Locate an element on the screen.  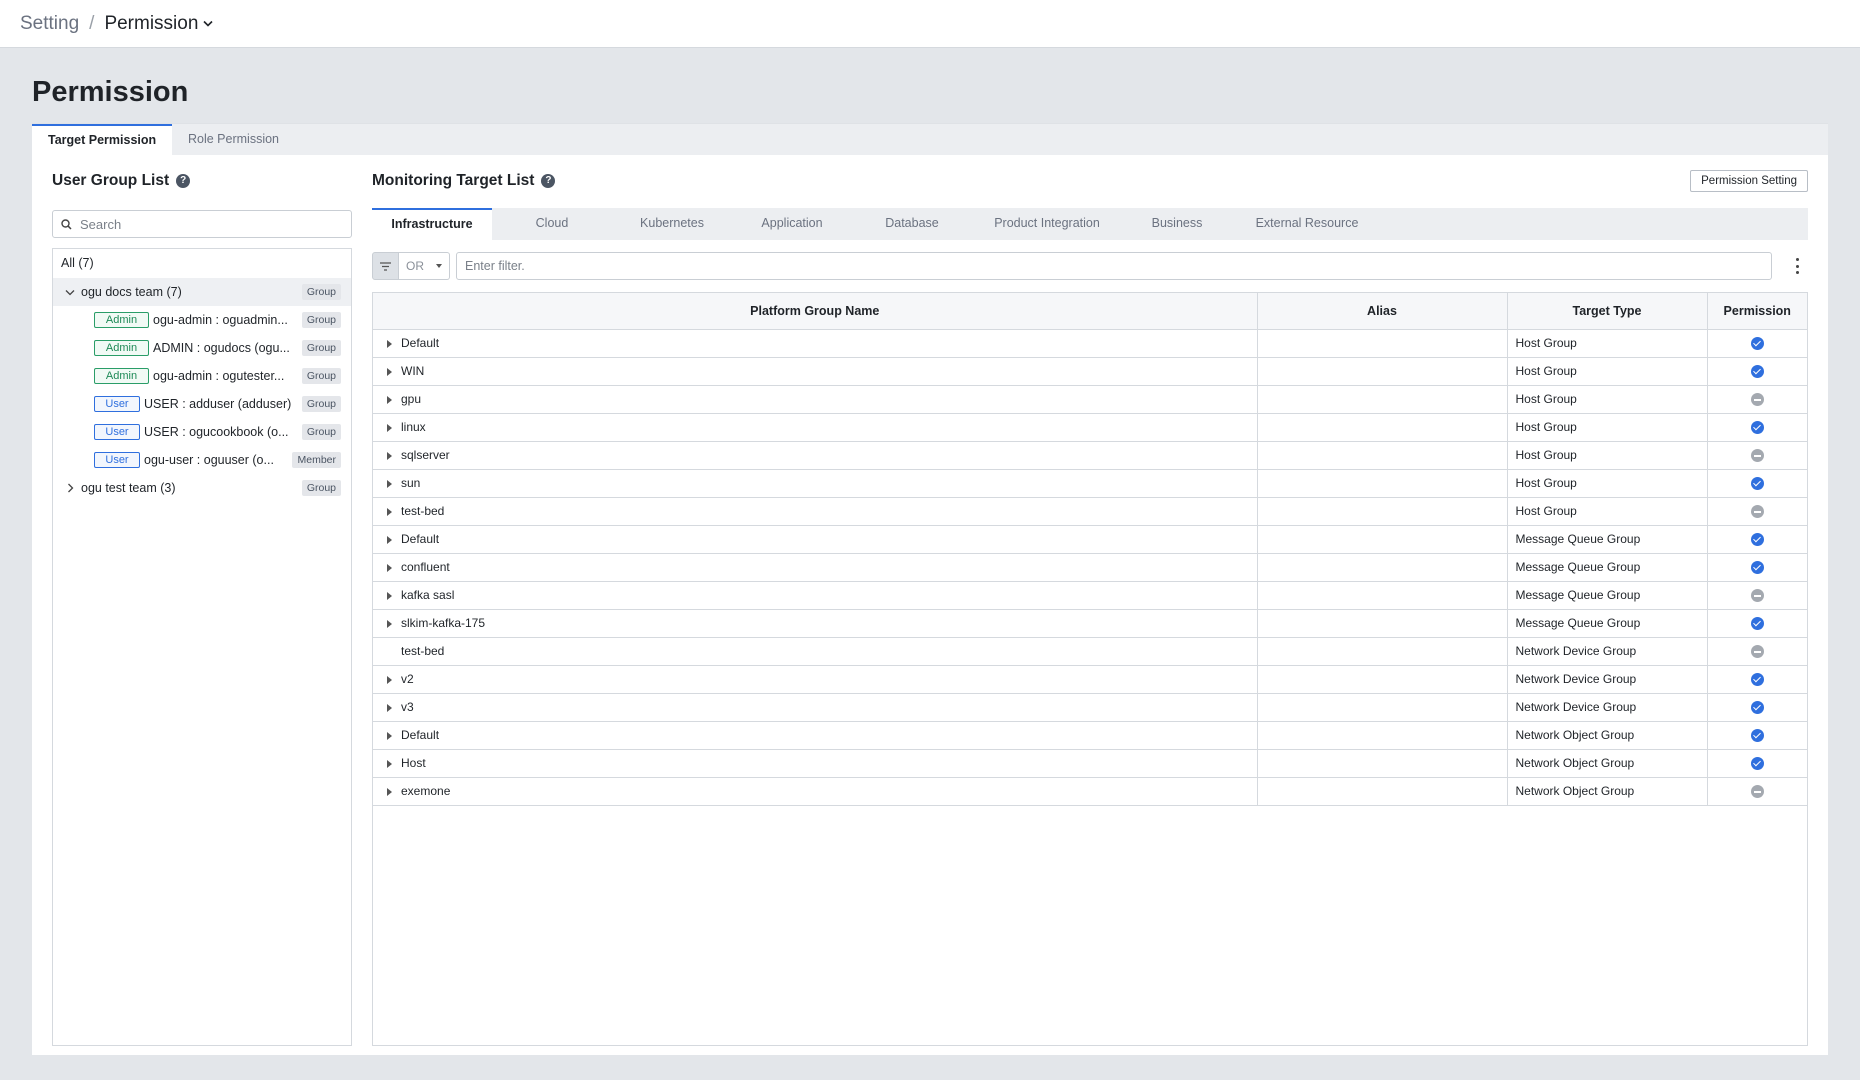
tree-all-item: All (7) is located at coordinates (202, 263).